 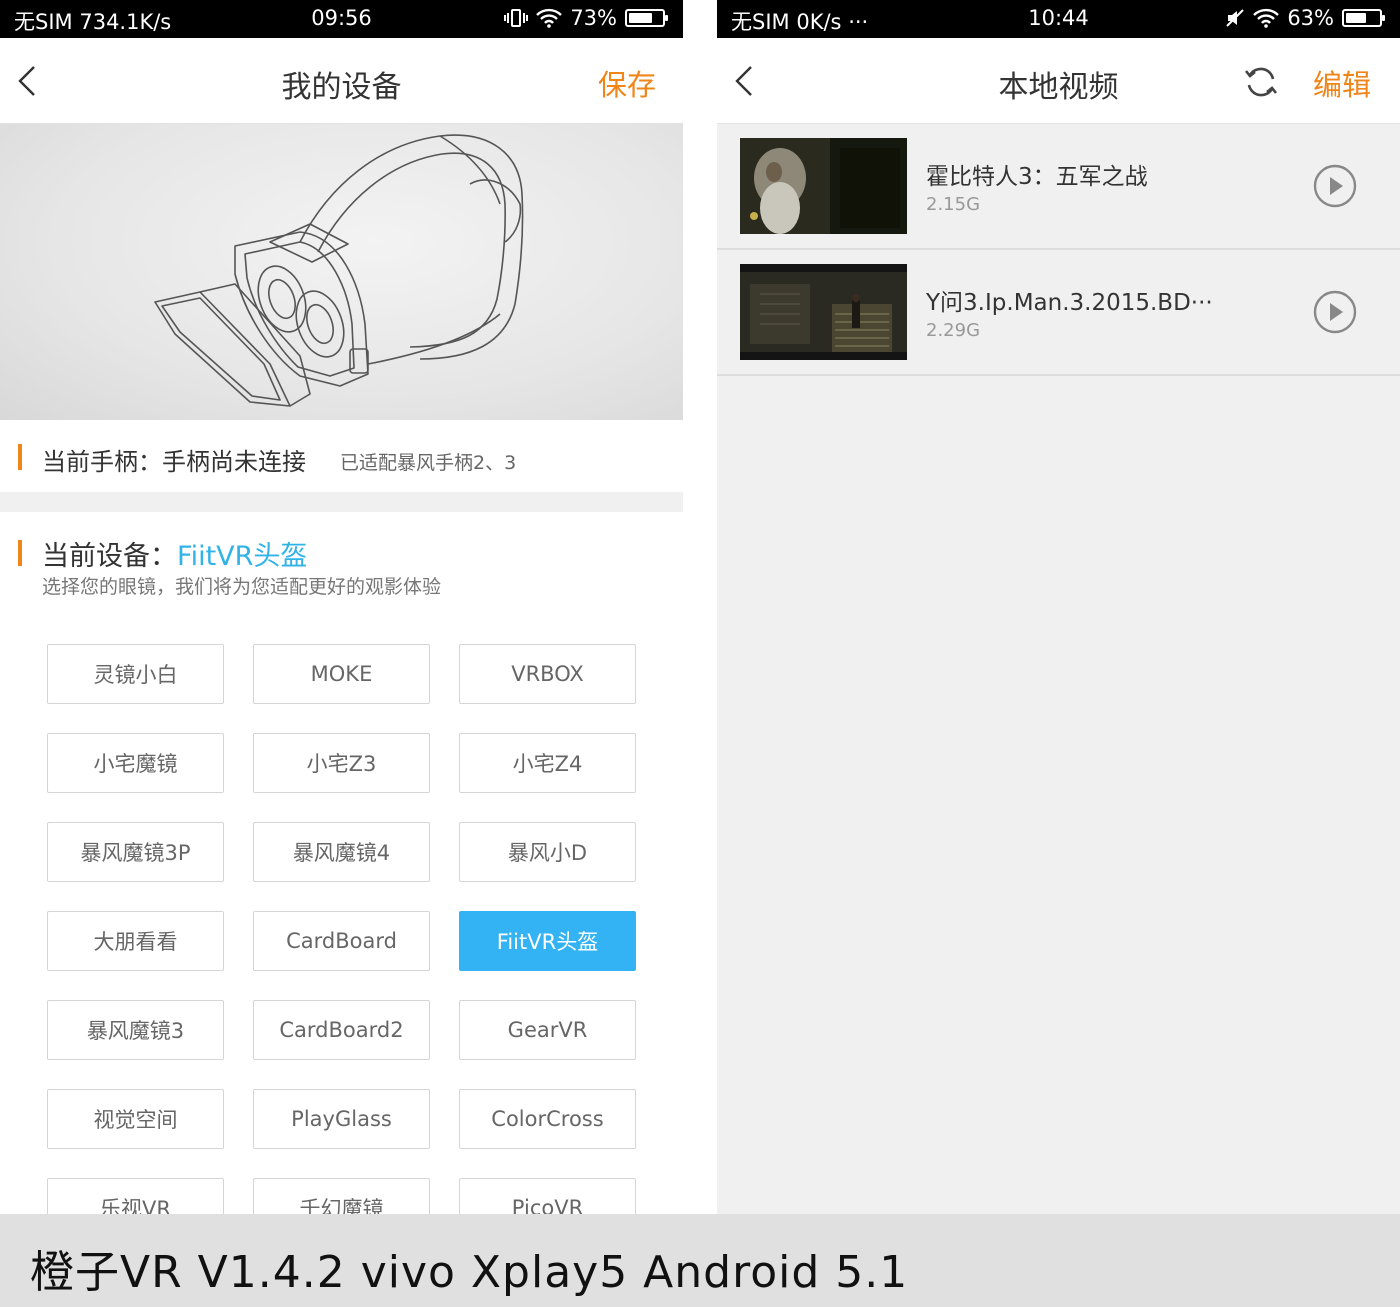 I want to click on device-option-button: ColorCross, so click(x=547, y=1119).